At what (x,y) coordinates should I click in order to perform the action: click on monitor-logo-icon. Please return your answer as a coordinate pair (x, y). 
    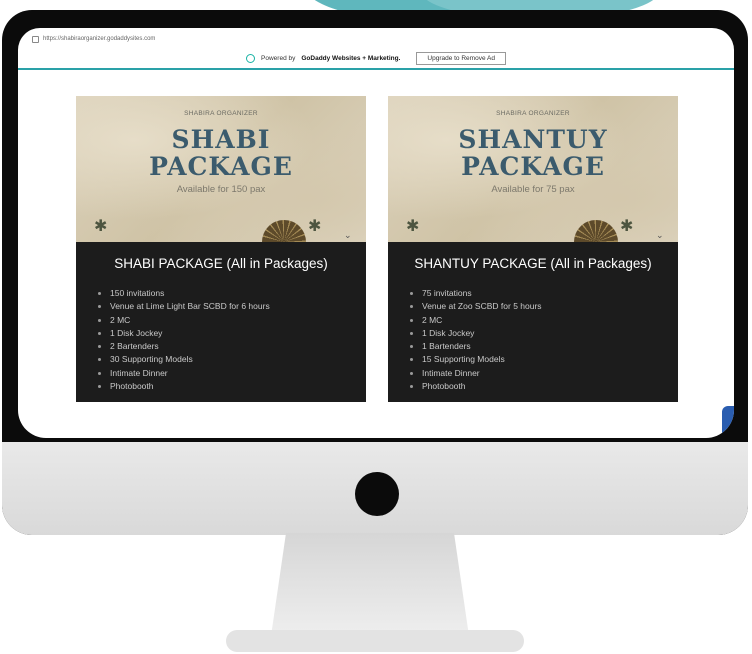
    Looking at the image, I should click on (377, 494).